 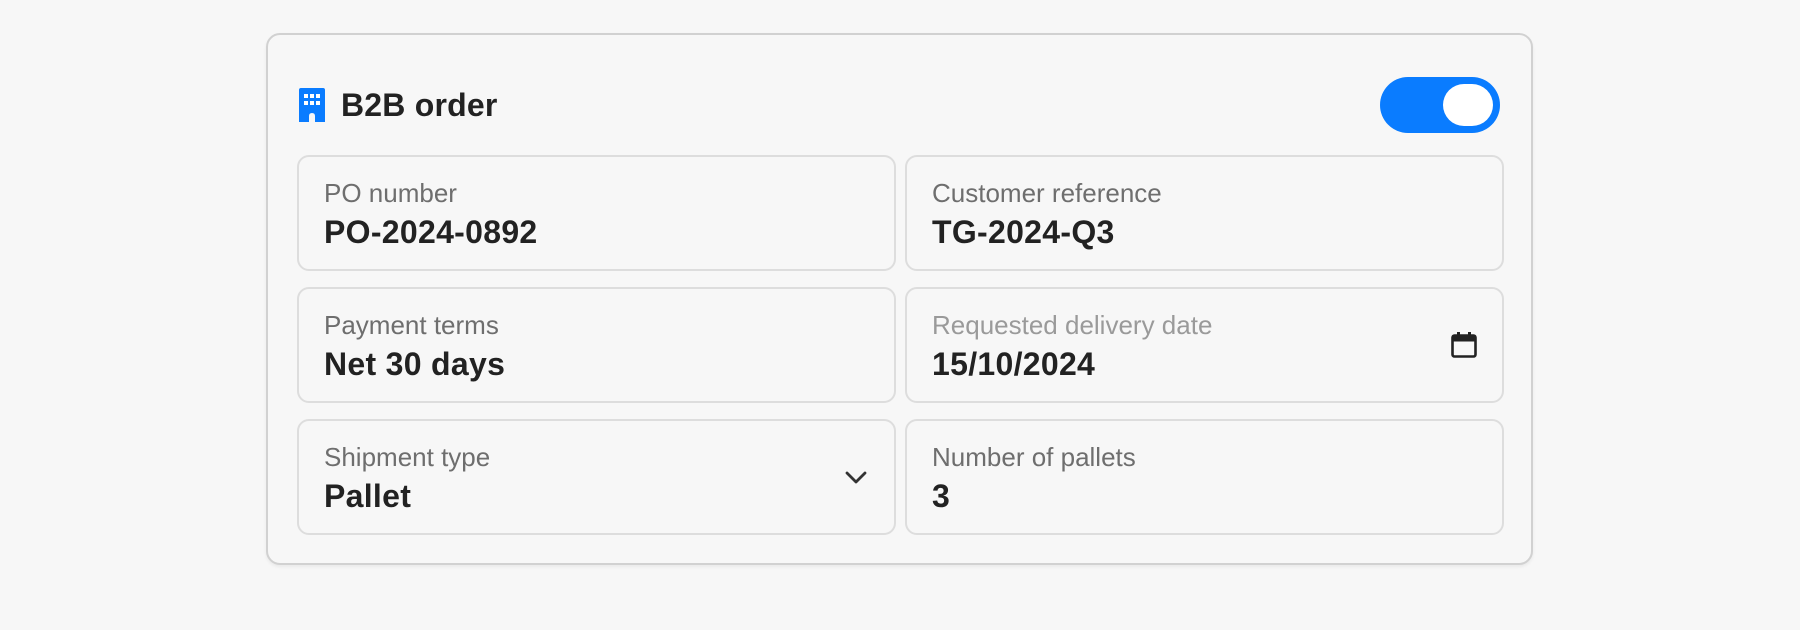 What do you see at coordinates (1204, 213) in the screenshot?
I see `customer-reference-field: Customer reference TG-2024-Q3` at bounding box center [1204, 213].